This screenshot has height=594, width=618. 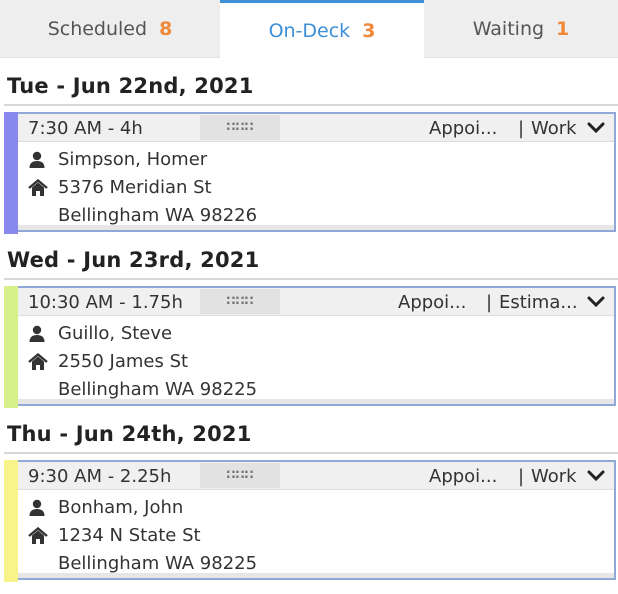 What do you see at coordinates (115, 333) in the screenshot?
I see `customer-name: Guillo, Steve` at bounding box center [115, 333].